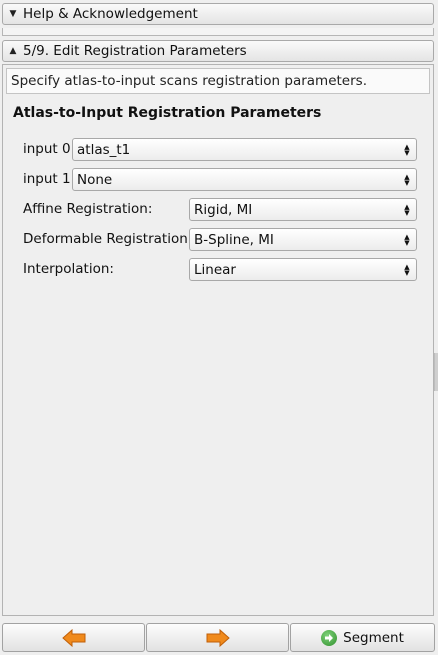  I want to click on green-circle-arrow-icon, so click(329, 637).